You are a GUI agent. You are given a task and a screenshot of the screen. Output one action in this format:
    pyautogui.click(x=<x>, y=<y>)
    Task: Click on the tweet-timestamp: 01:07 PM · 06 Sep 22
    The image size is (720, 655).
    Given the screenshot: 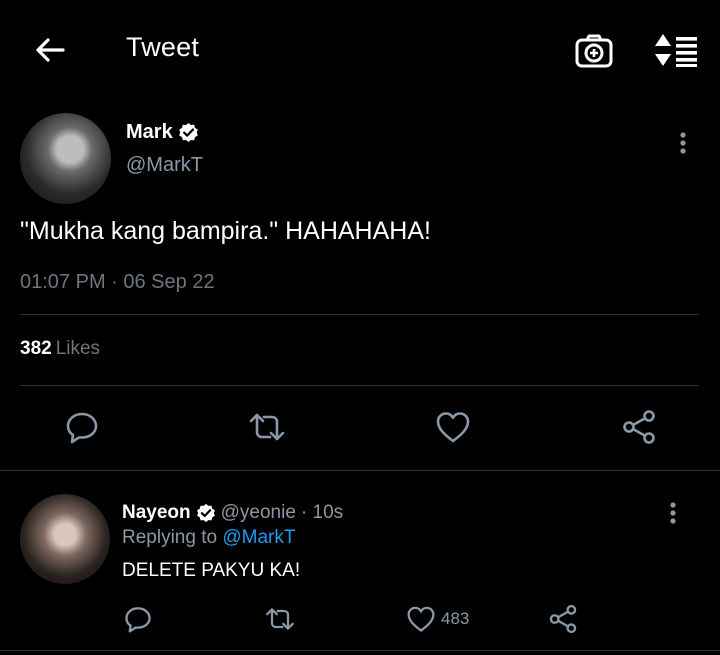 What is the action you would take?
    pyautogui.click(x=117, y=282)
    